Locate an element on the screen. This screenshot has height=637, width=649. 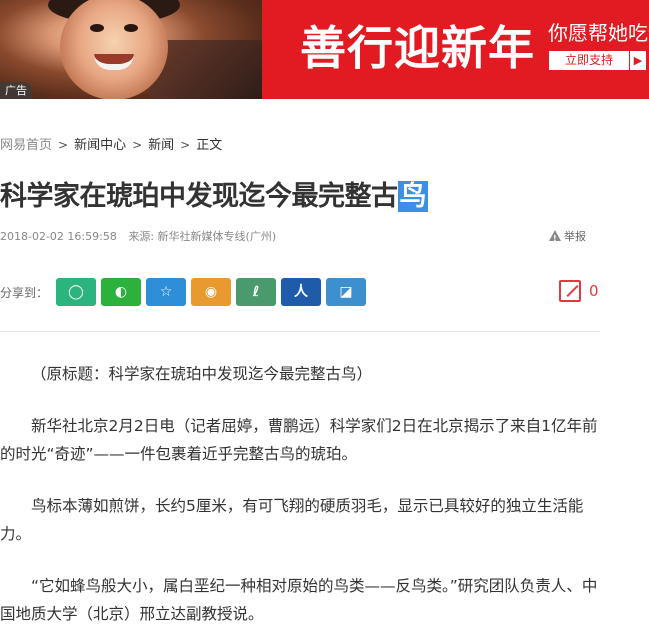
warning-icon is located at coordinates (555, 238).